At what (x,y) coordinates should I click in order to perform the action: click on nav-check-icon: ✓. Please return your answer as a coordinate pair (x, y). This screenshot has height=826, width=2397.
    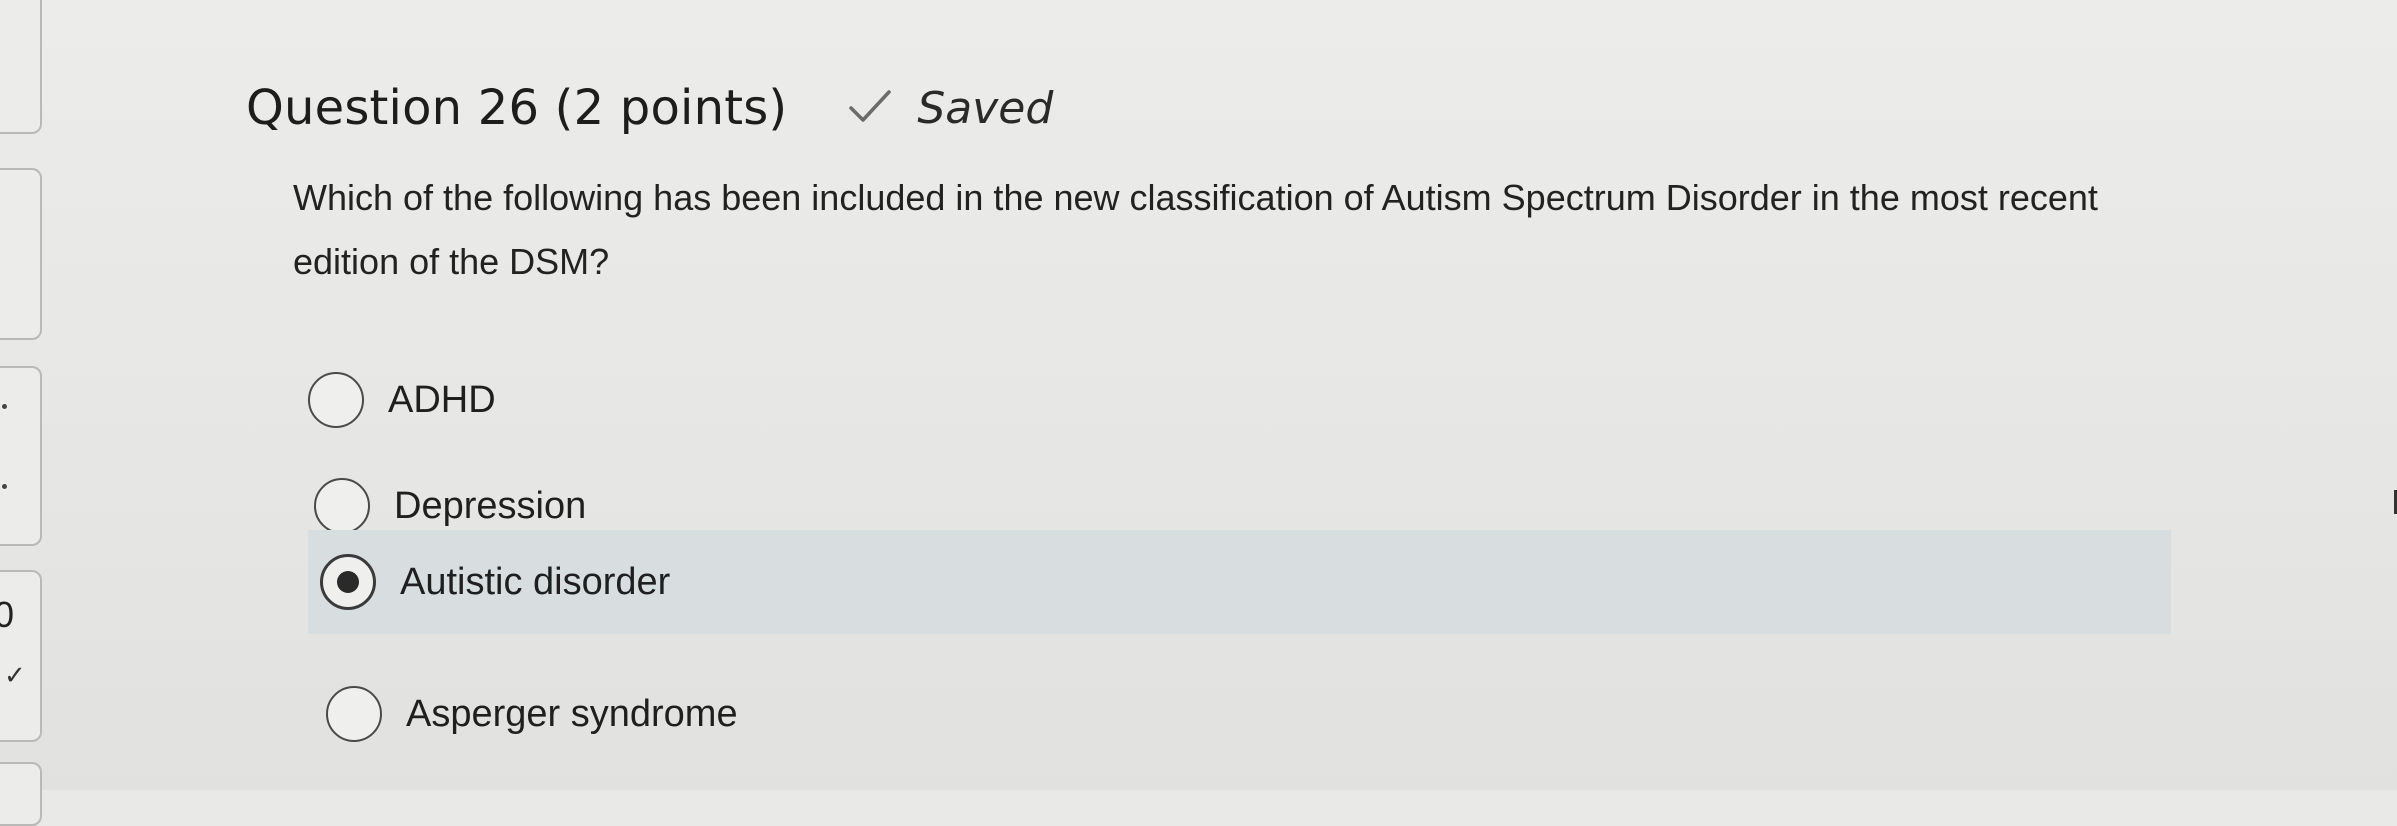
    Looking at the image, I should click on (15, 675).